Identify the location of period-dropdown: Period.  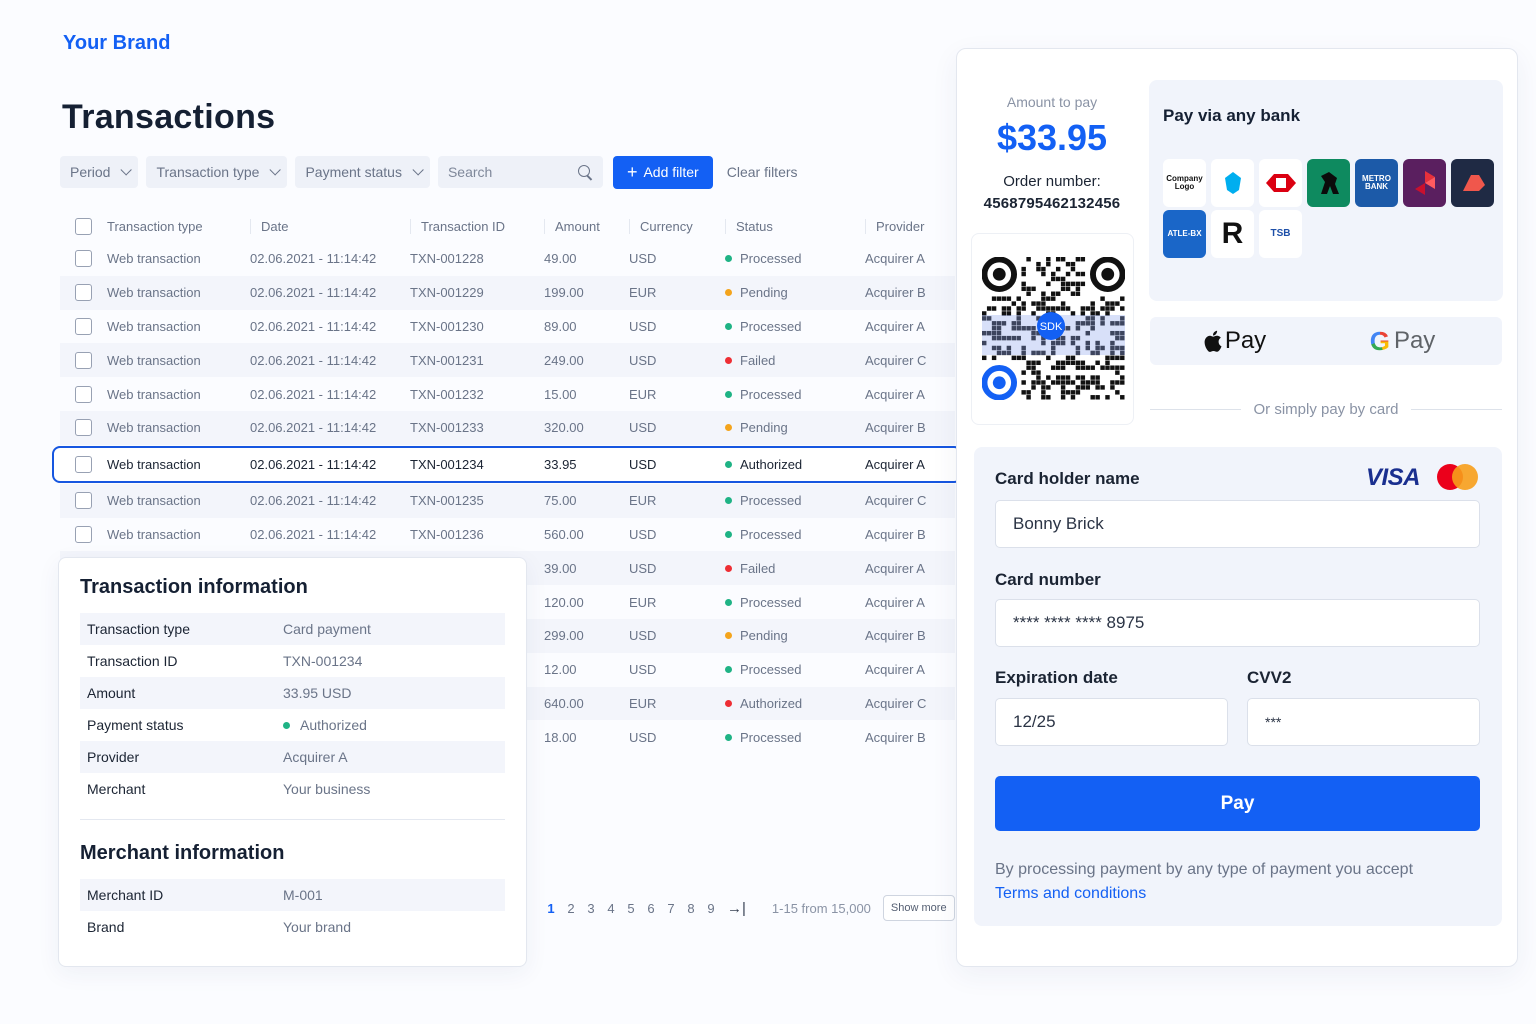
(99, 172).